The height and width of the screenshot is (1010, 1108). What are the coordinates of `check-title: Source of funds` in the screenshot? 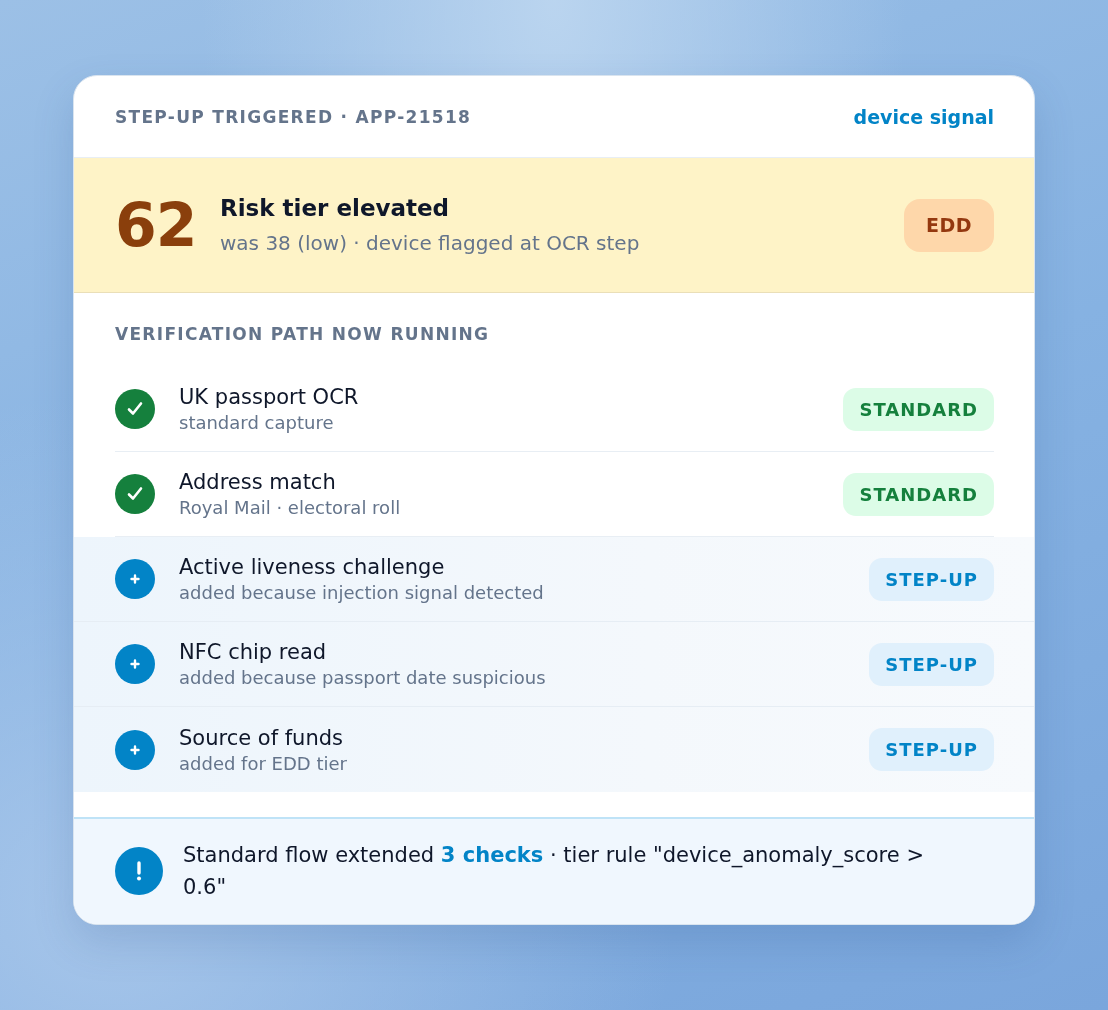 It's located at (261, 737).